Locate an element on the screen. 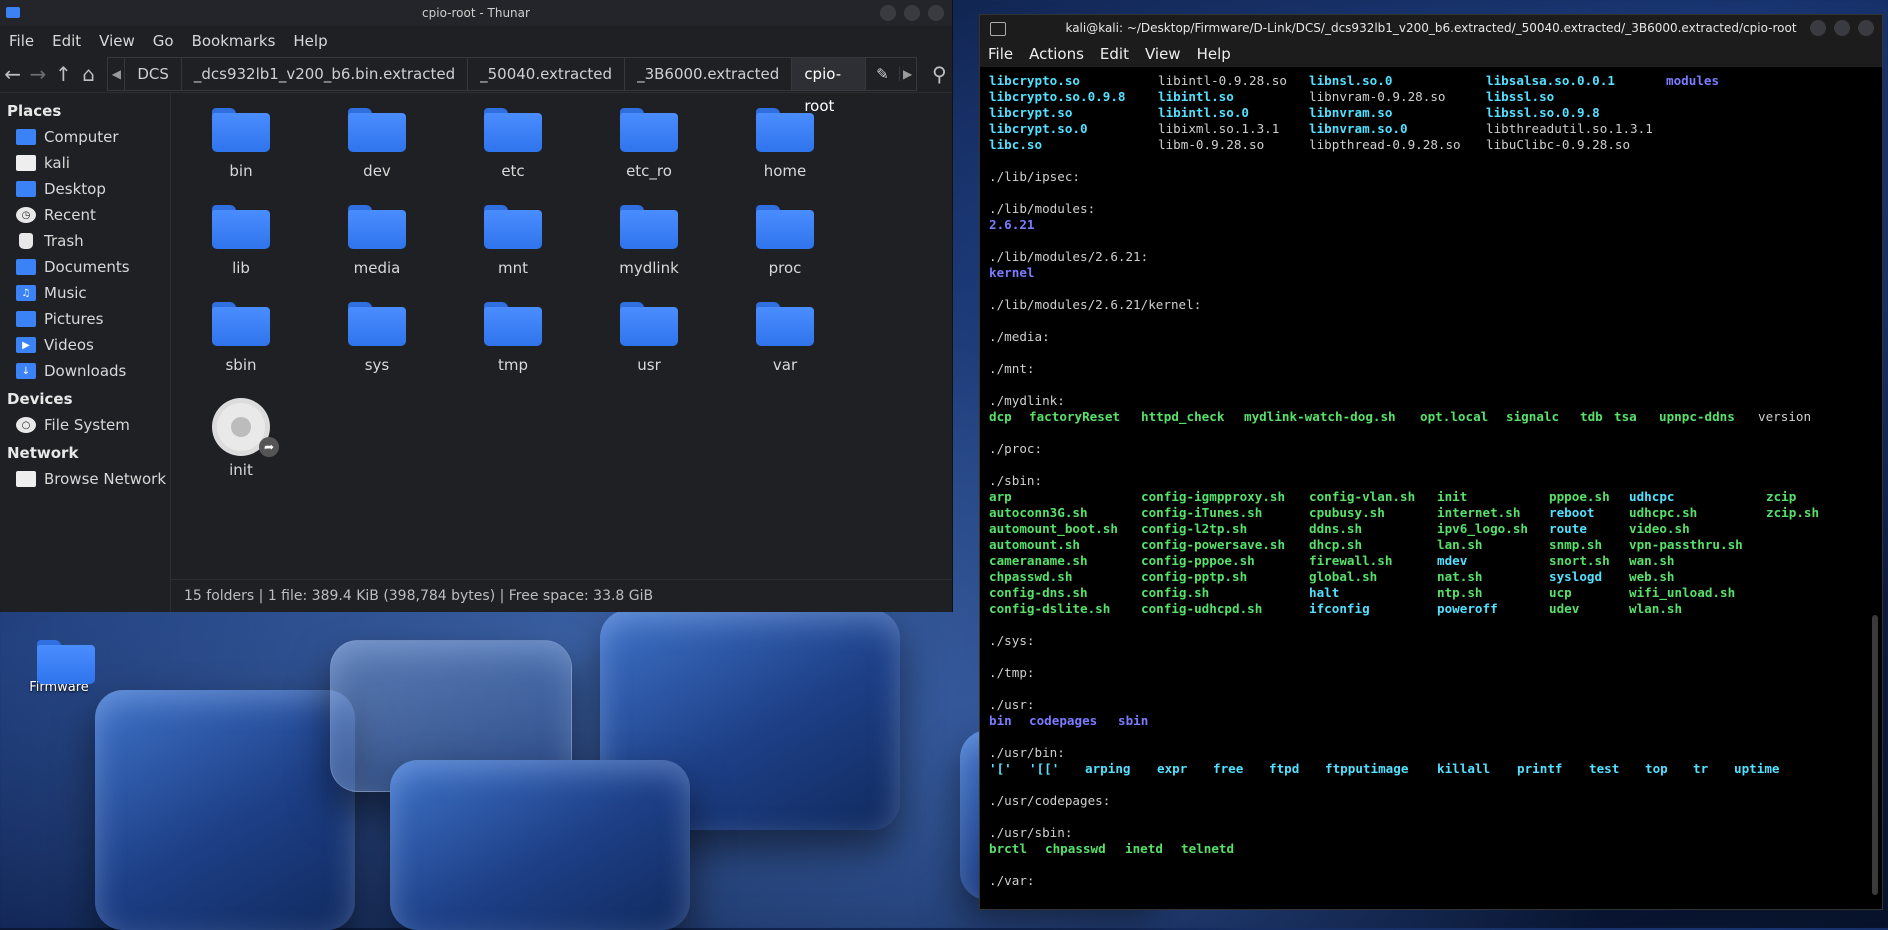 This screenshot has height=930, width=1888. terminal-text: dcp is located at coordinates (1000, 416).